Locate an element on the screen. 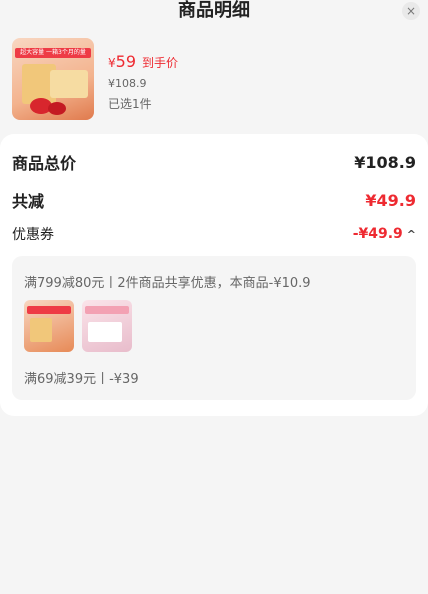 The height and width of the screenshot is (594, 428). coupon-rule-2: 满69减39元丨-¥39 is located at coordinates (81, 379).